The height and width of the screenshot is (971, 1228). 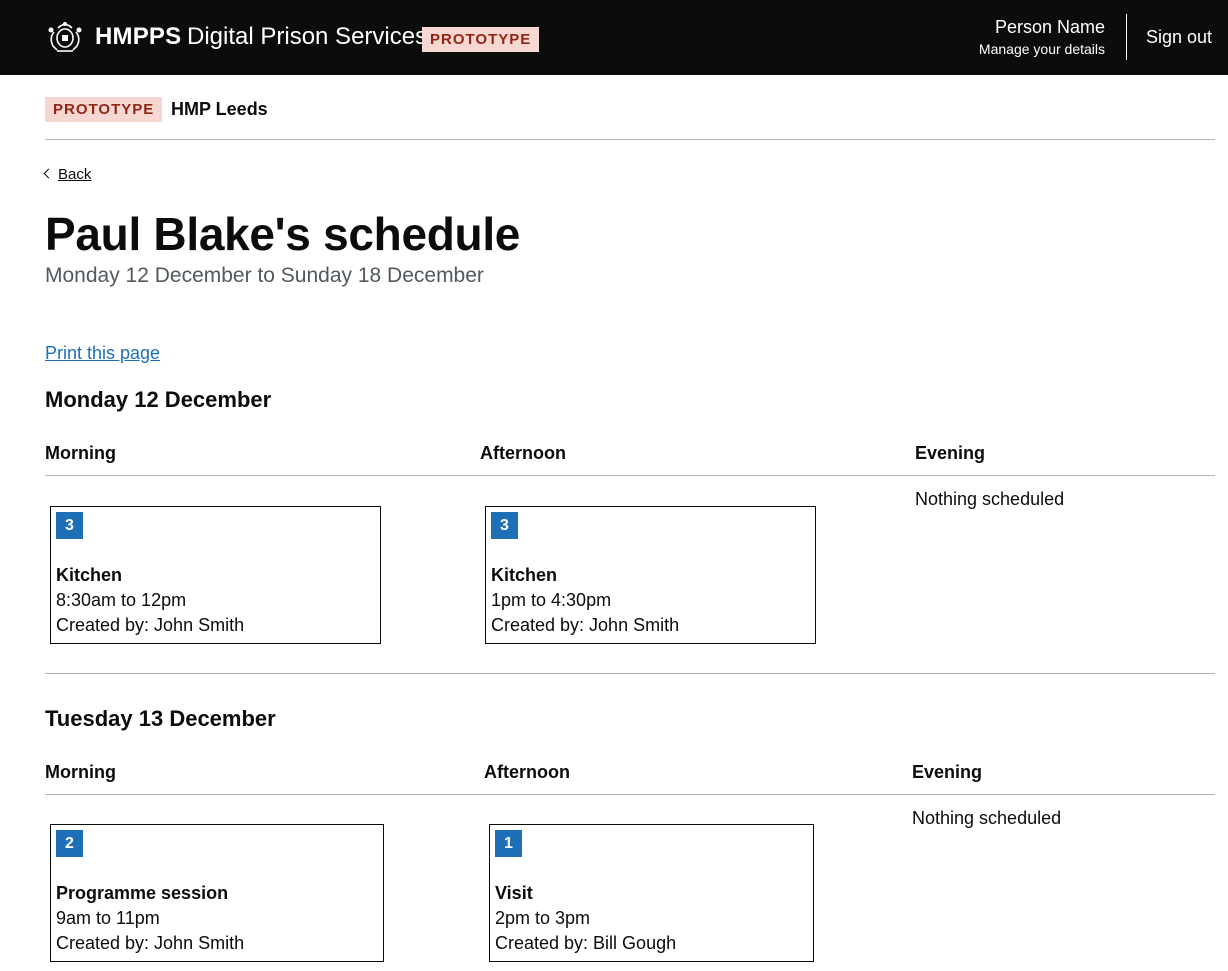 What do you see at coordinates (1042, 49) in the screenshot?
I see `manage-details-link: Manage your details` at bounding box center [1042, 49].